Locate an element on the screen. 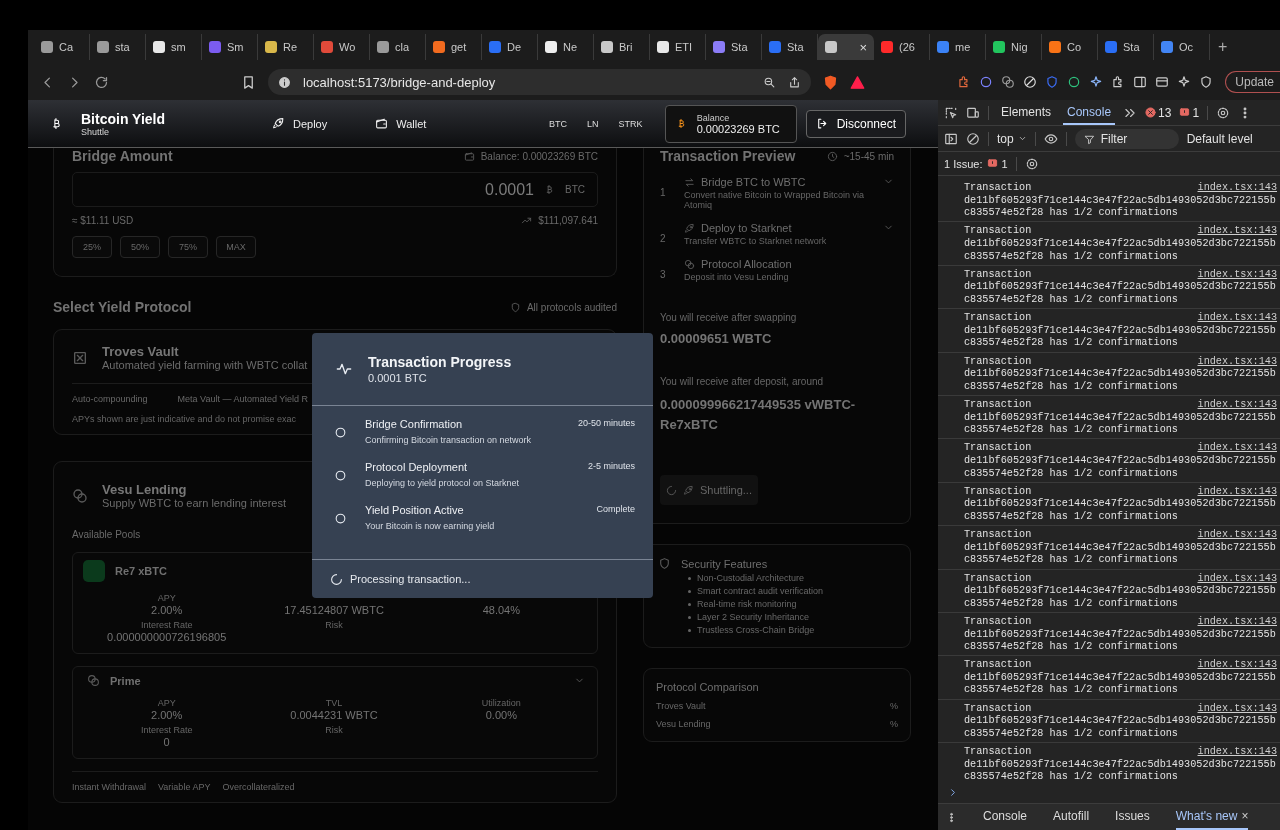 The height and width of the screenshot is (830, 1280). protocol-description: Automated yield farming with WBTC collat is located at coordinates (205, 365).